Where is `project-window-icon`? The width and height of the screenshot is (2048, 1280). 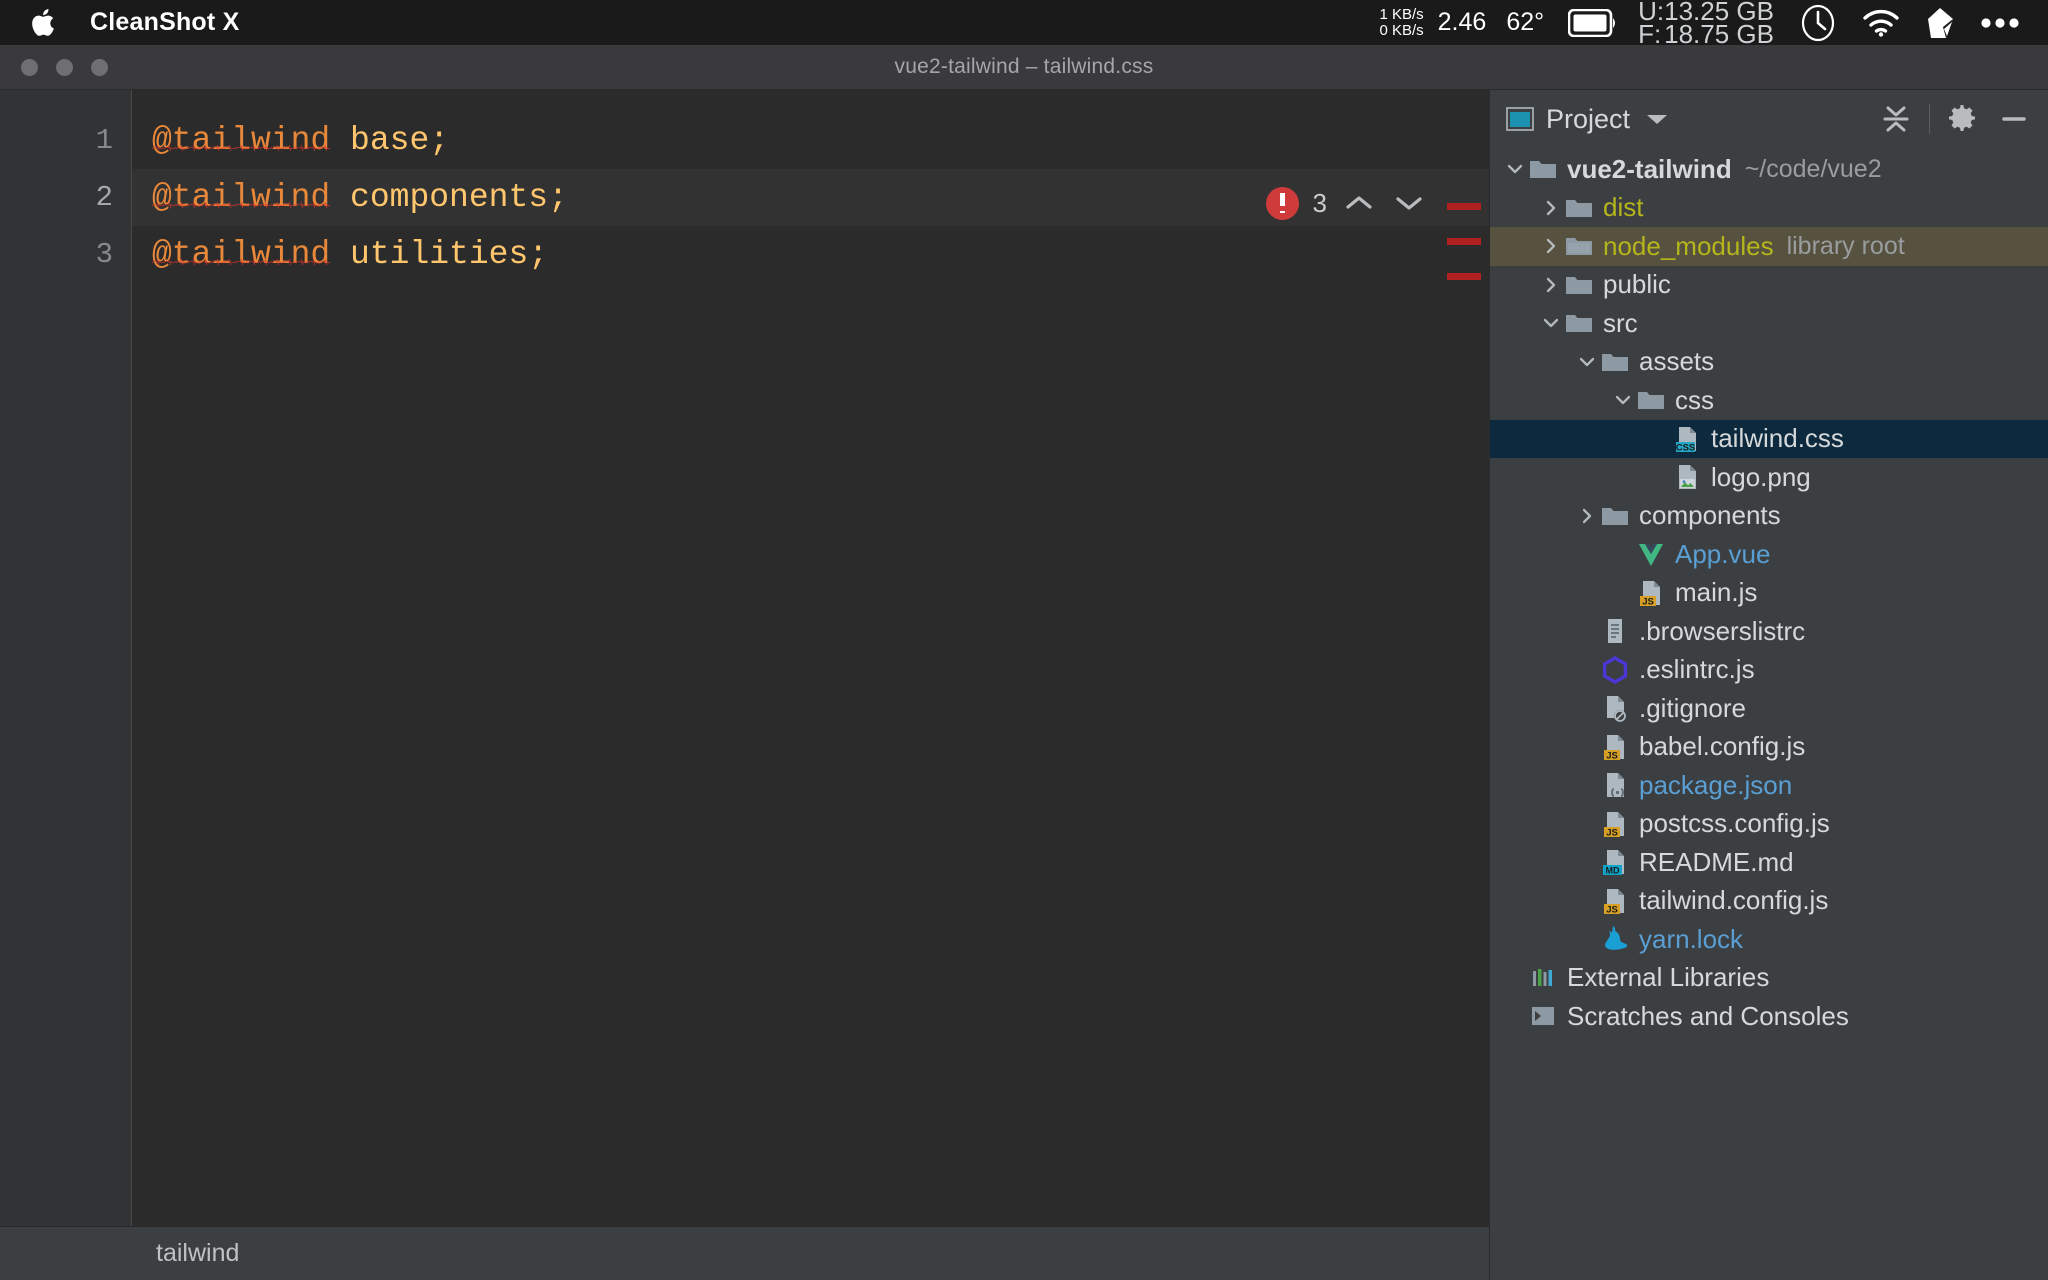 project-window-icon is located at coordinates (1520, 119).